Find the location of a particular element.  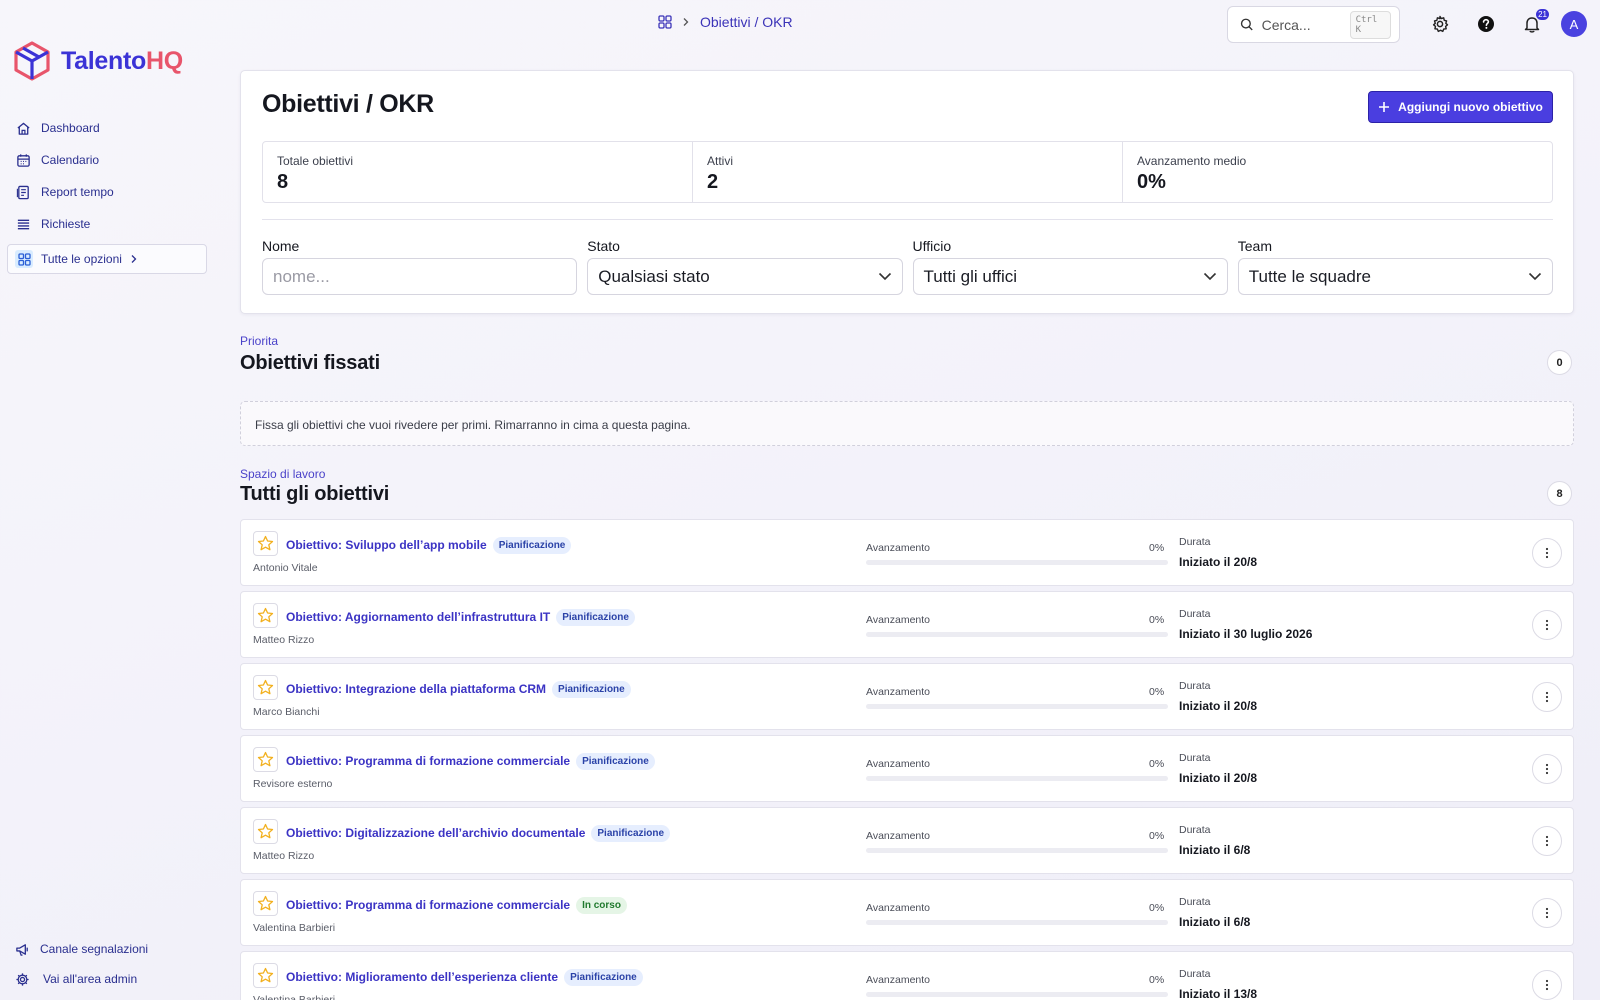

stat-value: 2 is located at coordinates (713, 182).